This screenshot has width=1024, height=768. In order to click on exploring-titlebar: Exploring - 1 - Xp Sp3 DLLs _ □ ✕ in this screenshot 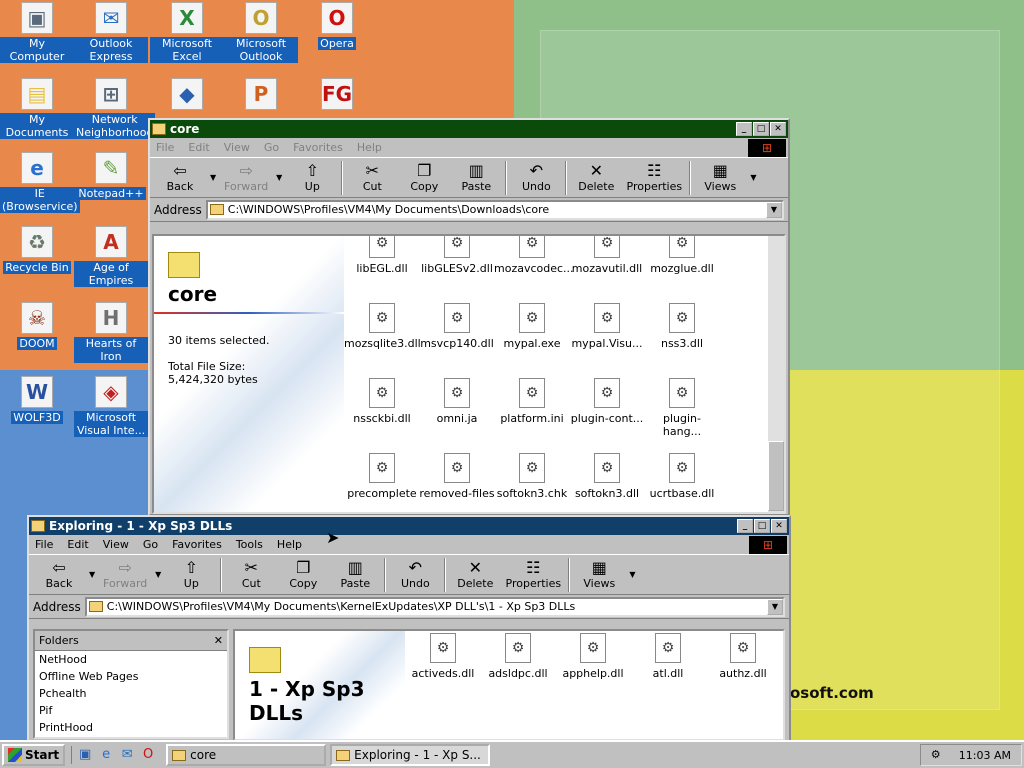, I will do `click(409, 526)`.